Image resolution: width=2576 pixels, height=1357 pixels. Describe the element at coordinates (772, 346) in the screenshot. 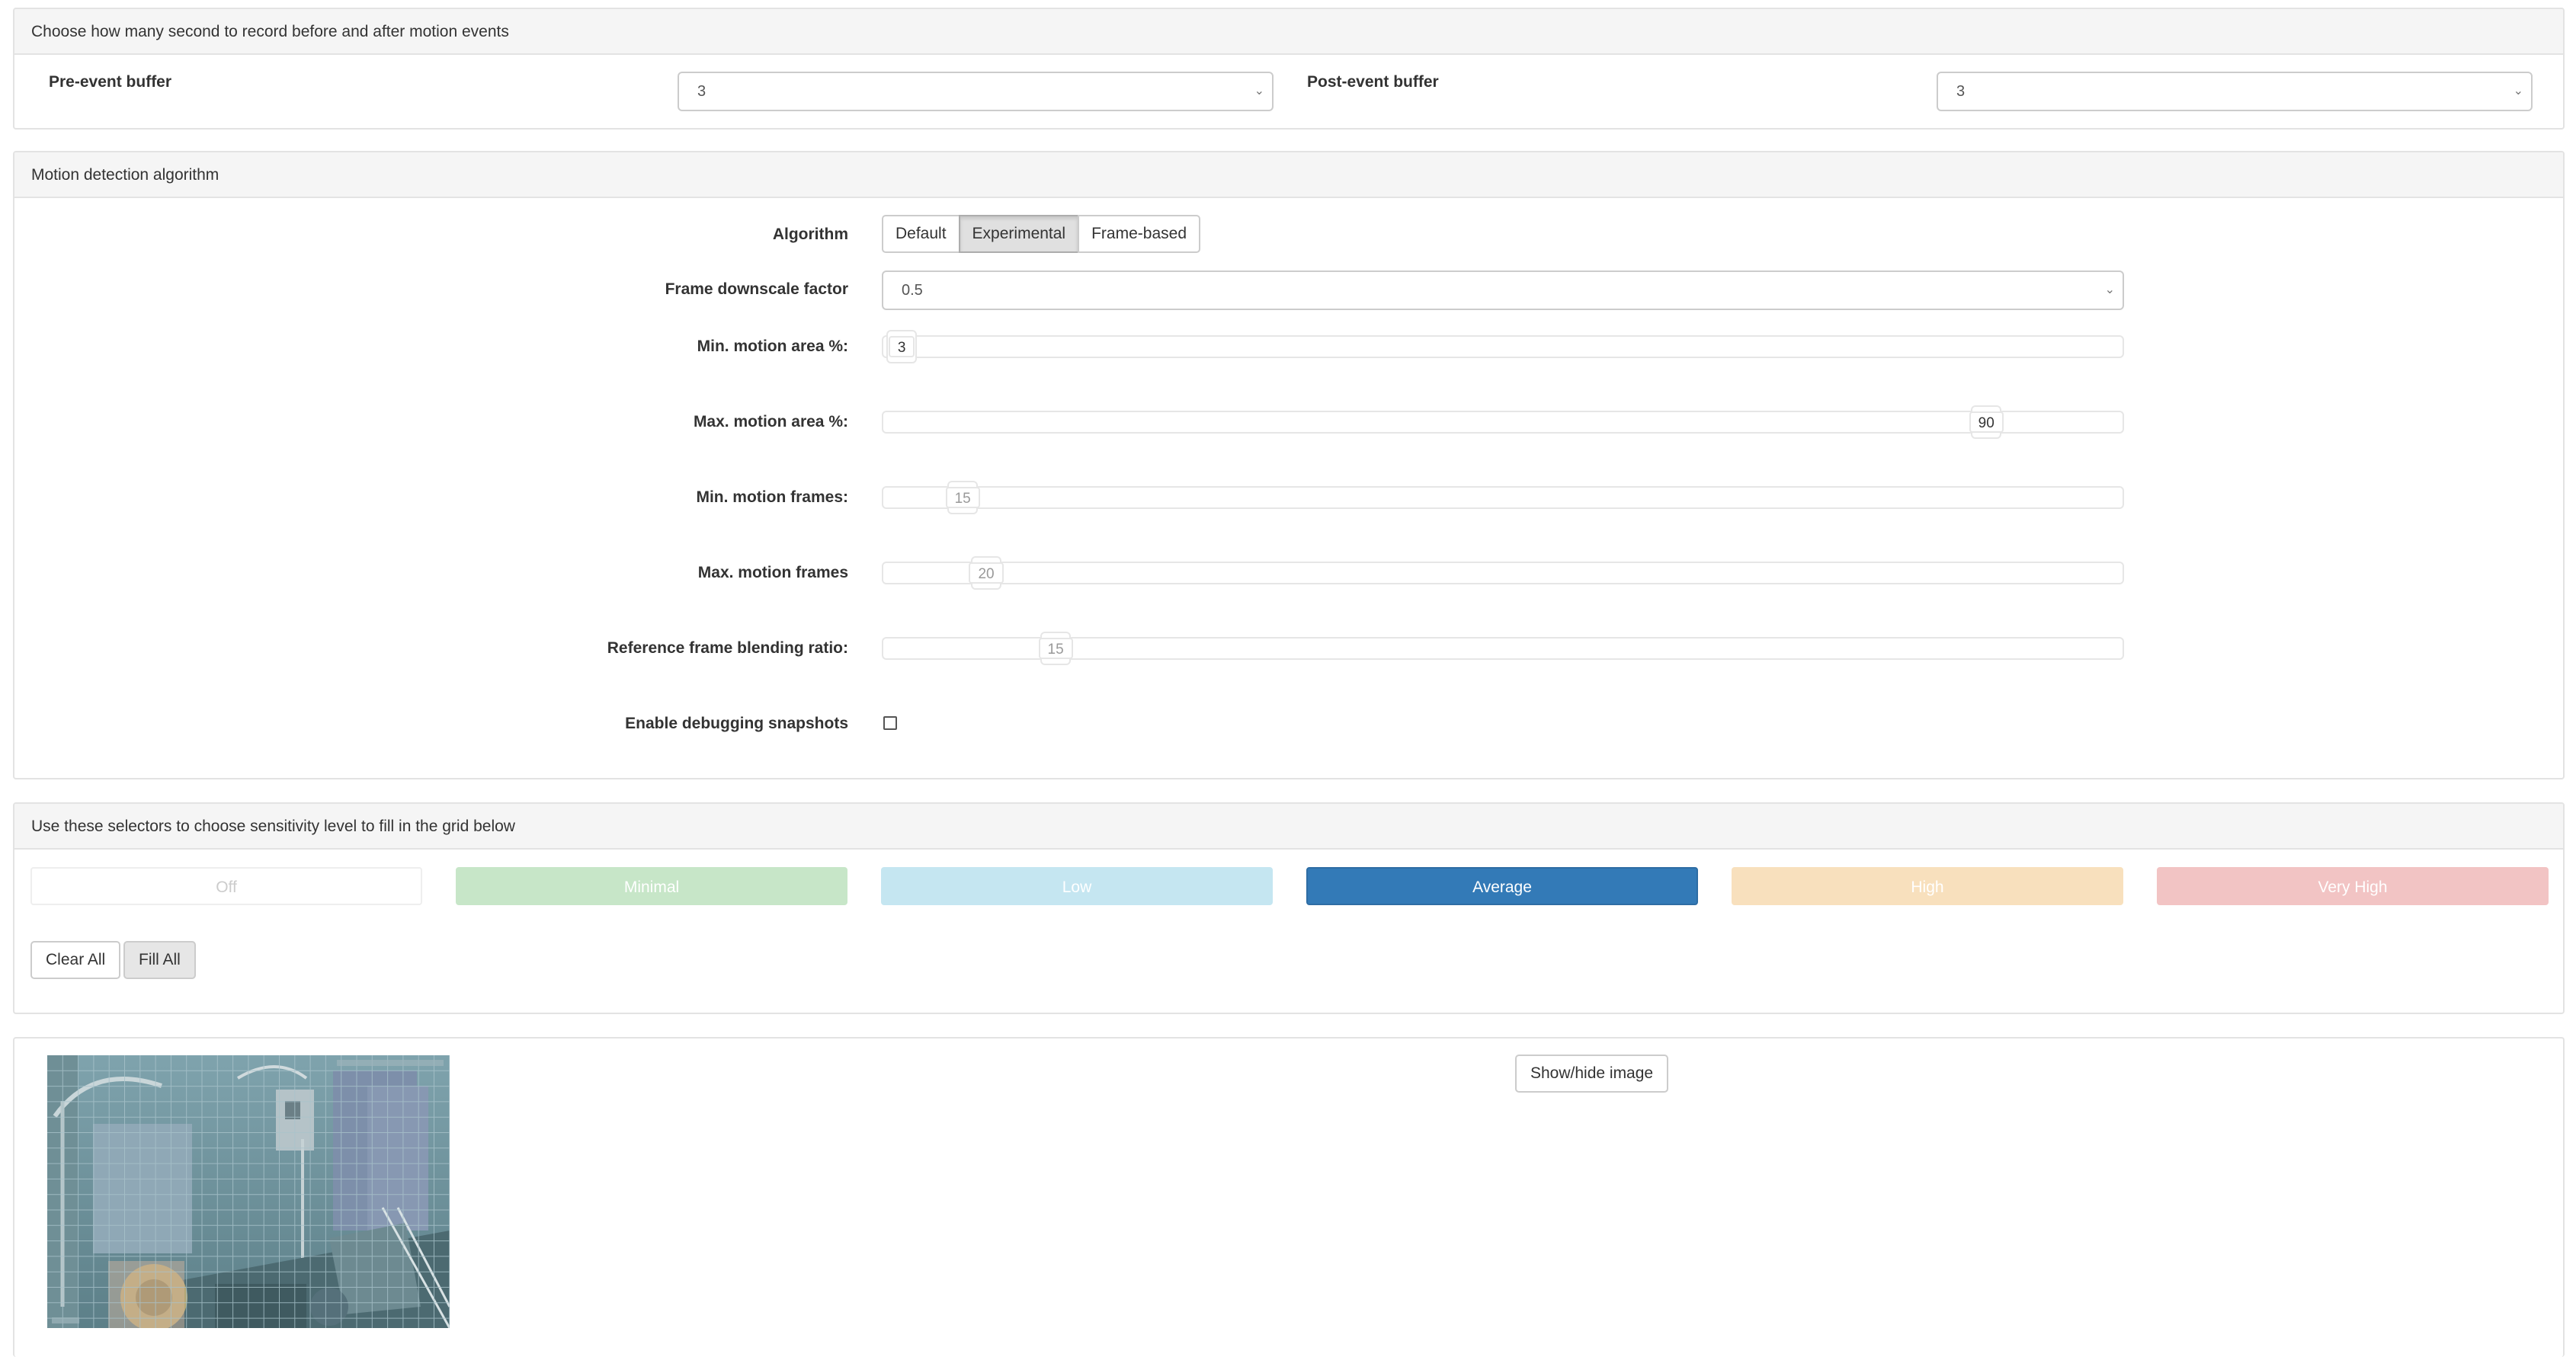

I see `min-motion-area-label: Min. motion area %:` at that location.